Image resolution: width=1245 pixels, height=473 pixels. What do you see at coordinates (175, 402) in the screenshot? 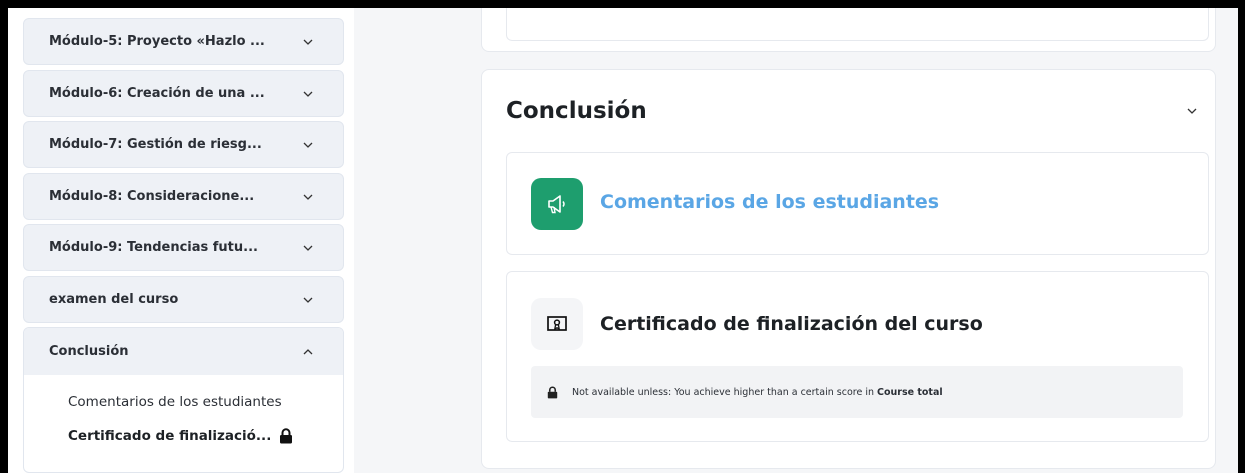
I see `sidebar-item-feedback: Comentarios de los estudiantes` at bounding box center [175, 402].